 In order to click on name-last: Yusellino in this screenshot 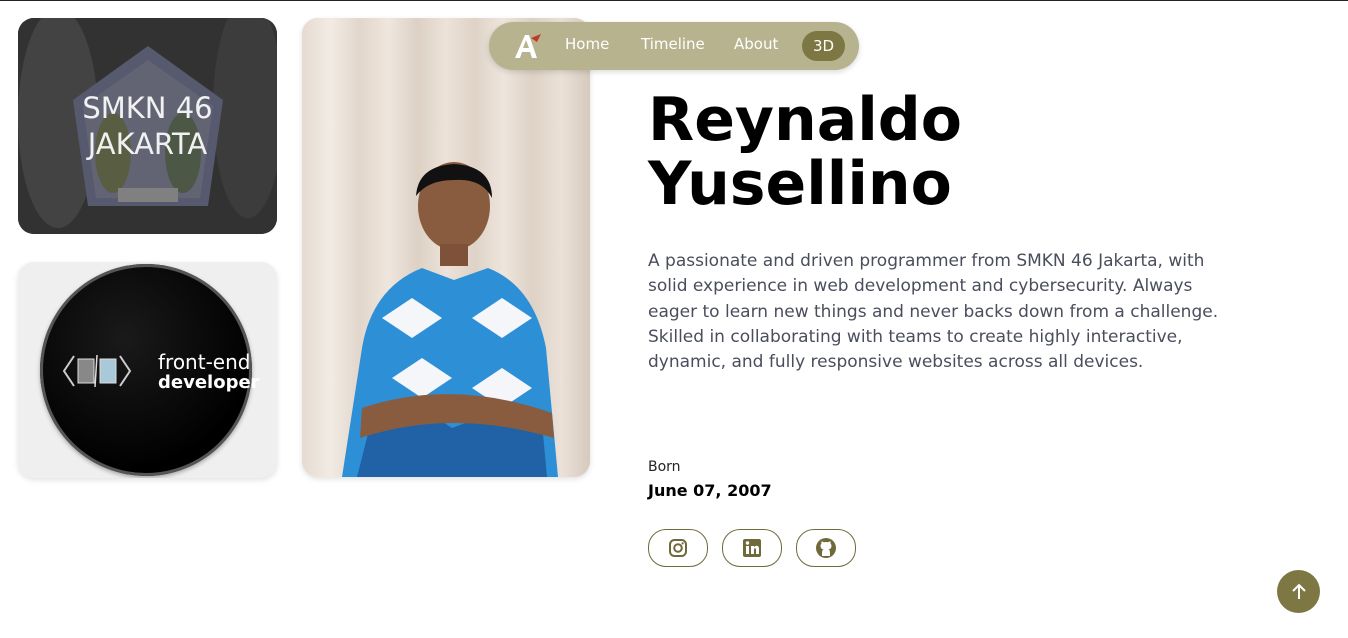, I will do `click(800, 184)`.